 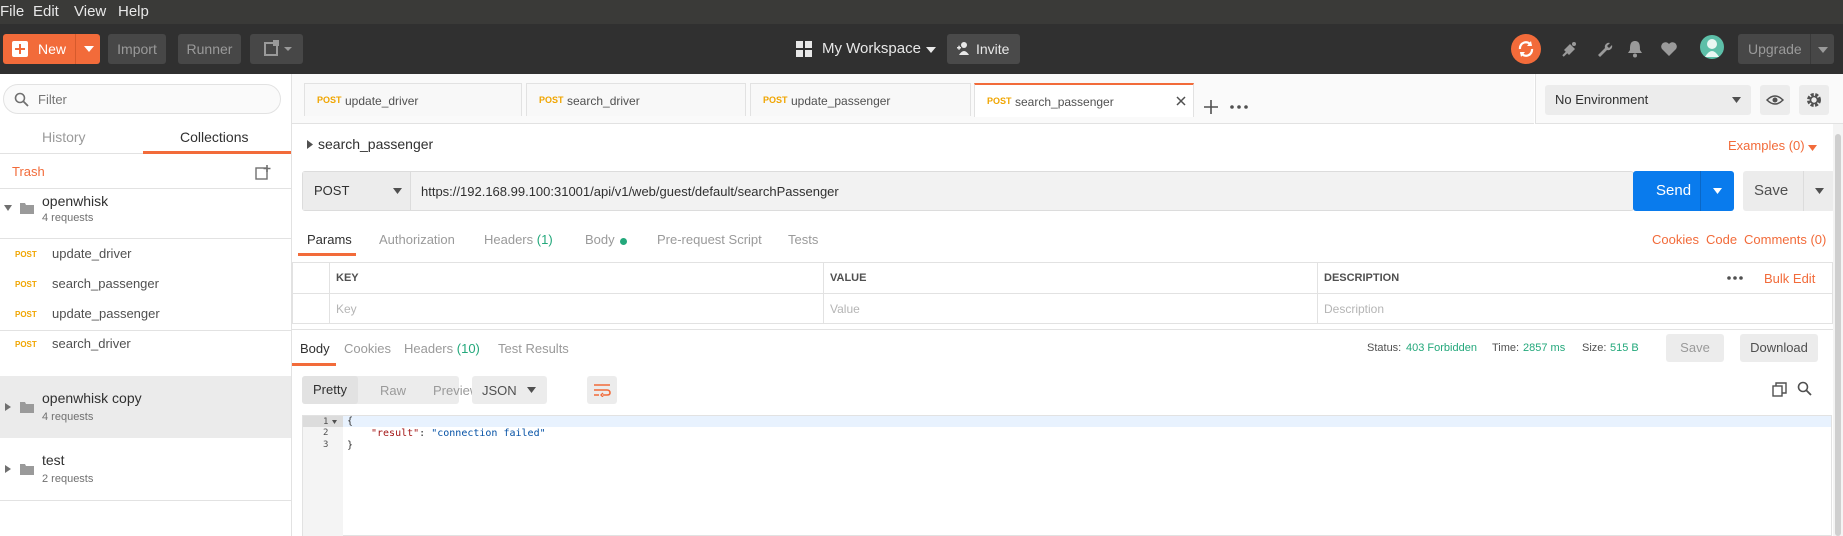 What do you see at coordinates (636, 99) in the screenshot?
I see `tab-search-driver: POST search_driver` at bounding box center [636, 99].